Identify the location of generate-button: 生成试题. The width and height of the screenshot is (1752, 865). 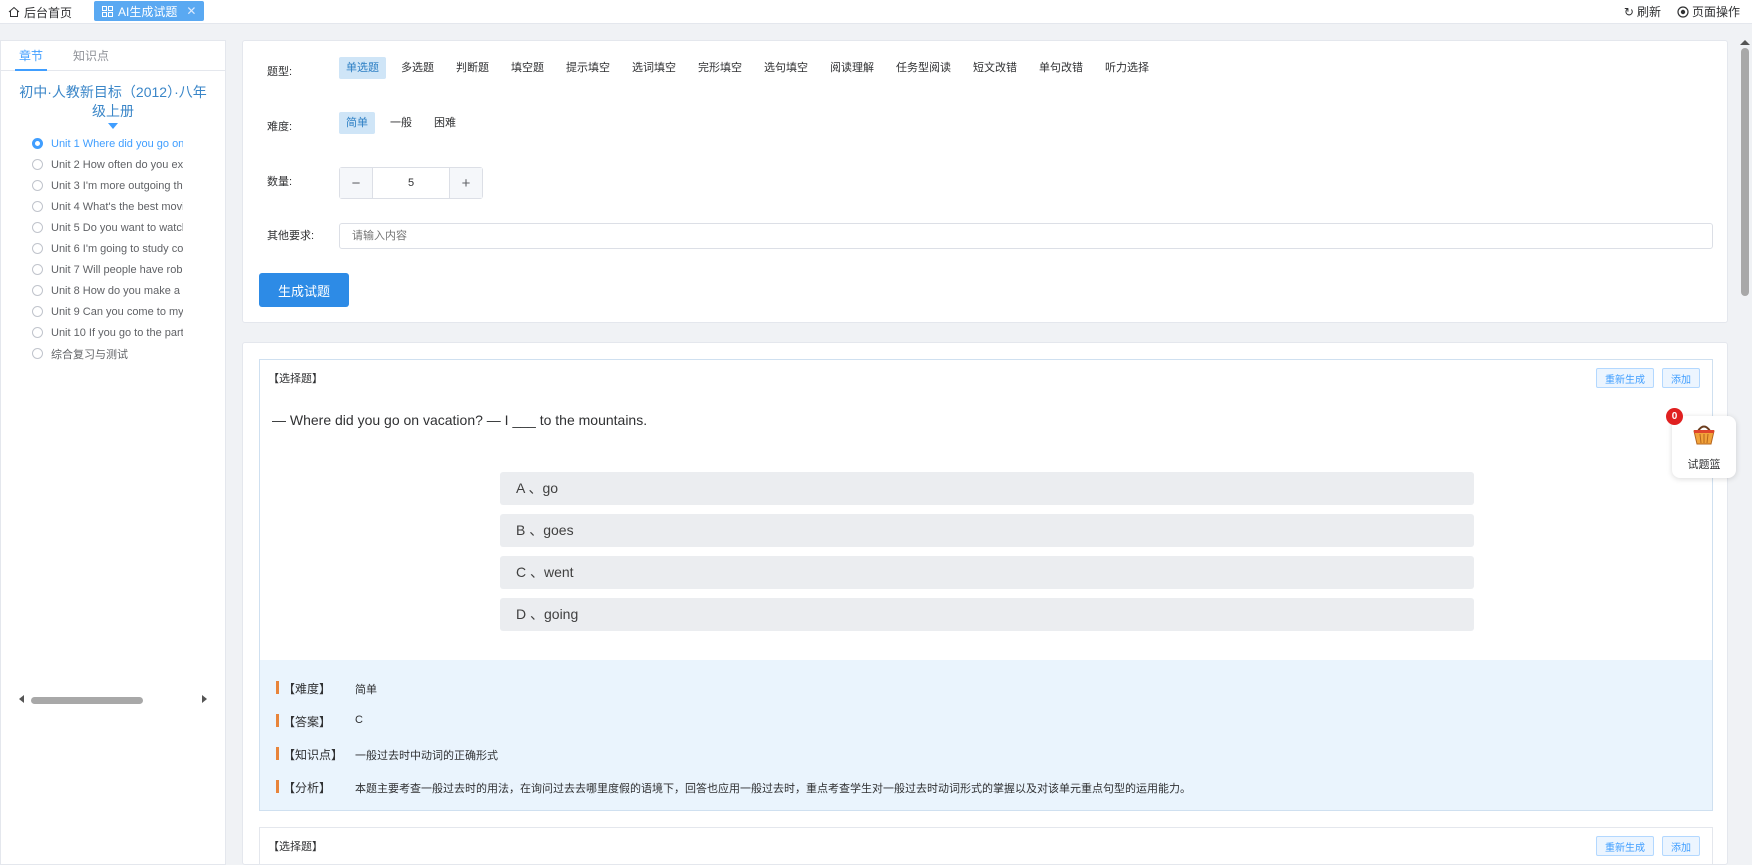
(304, 290).